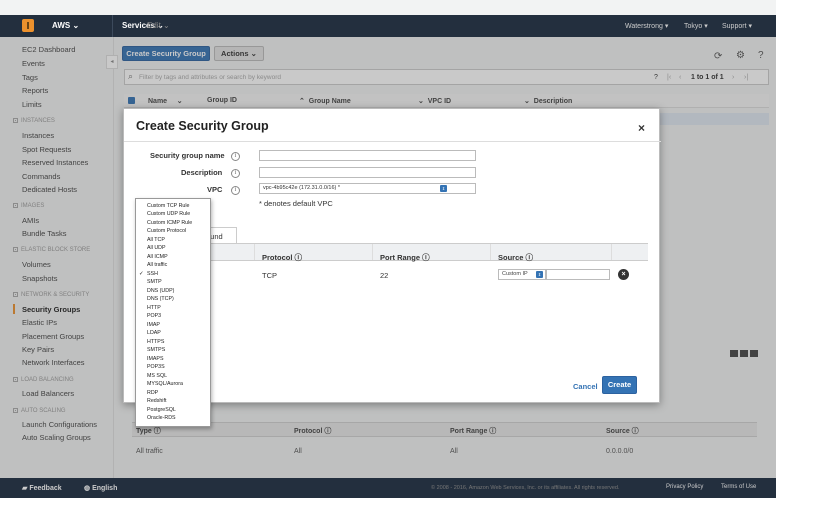 The image size is (816, 509). What do you see at coordinates (152, 274) in the screenshot?
I see `dropdown-option-selected: SSH` at bounding box center [152, 274].